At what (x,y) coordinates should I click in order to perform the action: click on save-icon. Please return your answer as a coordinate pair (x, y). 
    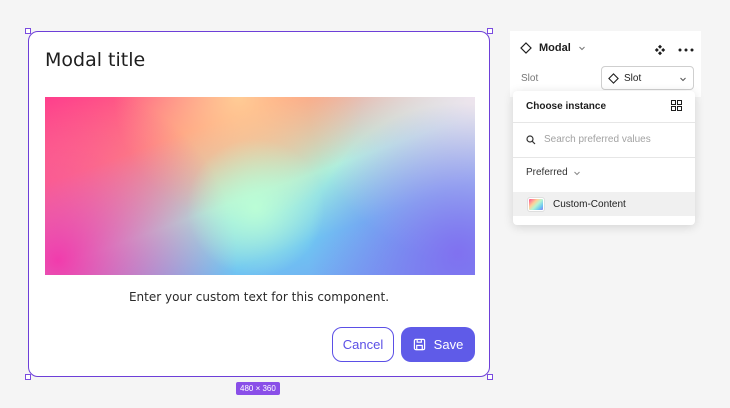
    Looking at the image, I should click on (419, 344).